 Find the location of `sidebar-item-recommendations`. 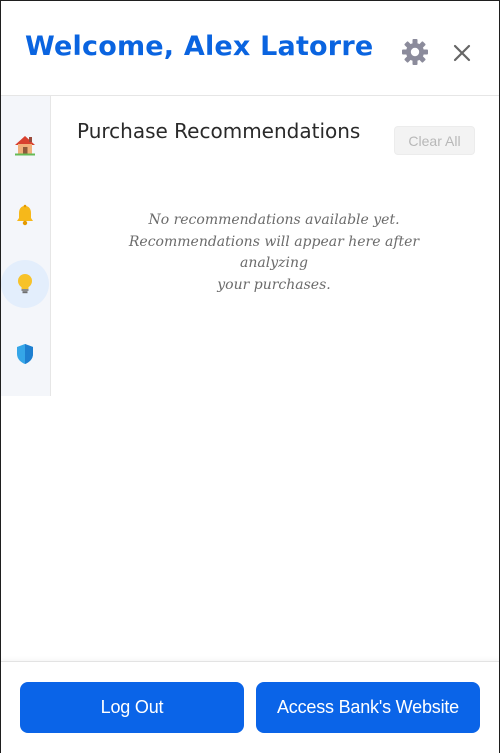

sidebar-item-recommendations is located at coordinates (25, 284).